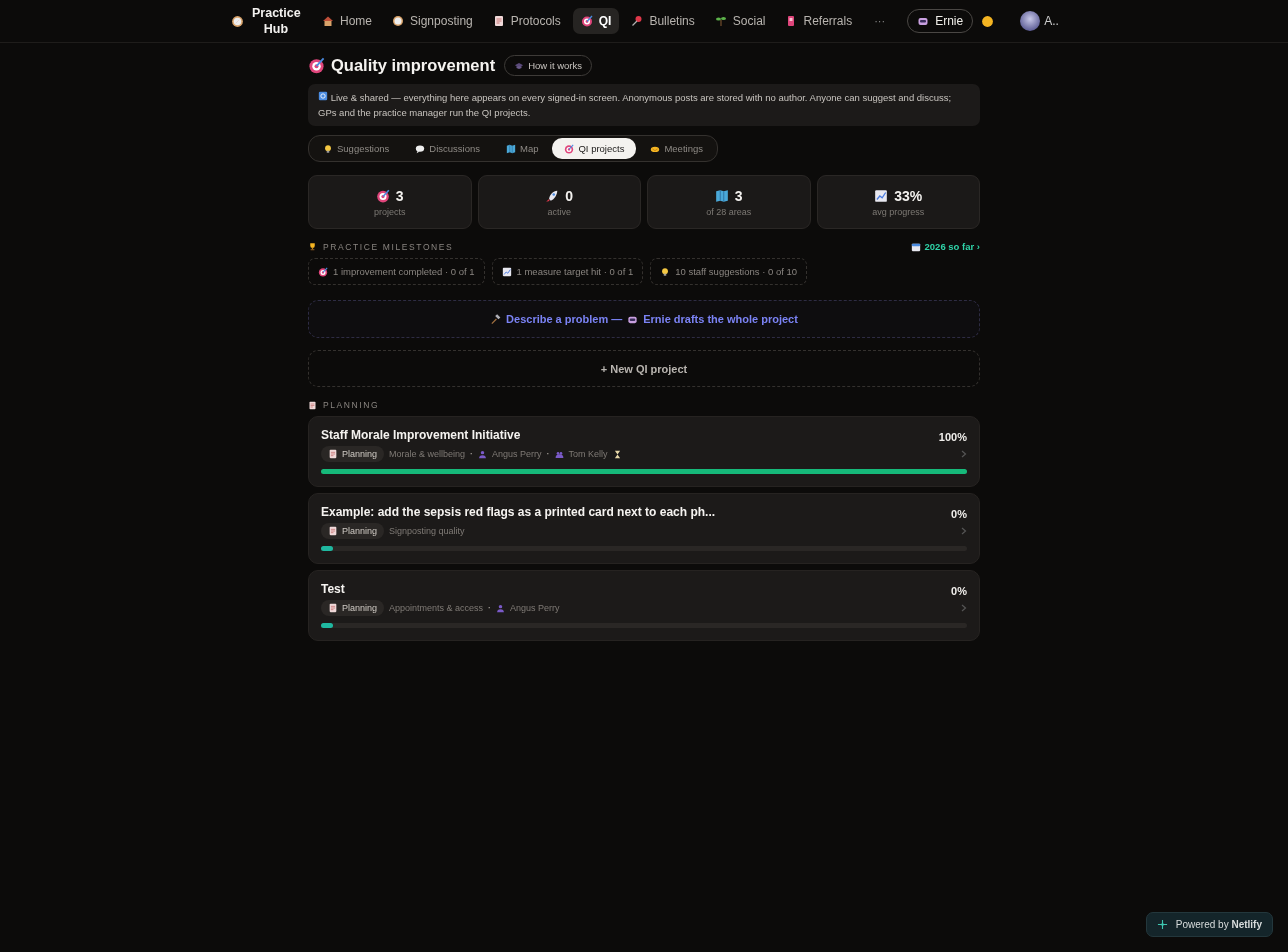 Image resolution: width=1288 pixels, height=952 pixels. I want to click on new-project-button: + New QI project, so click(644, 368).